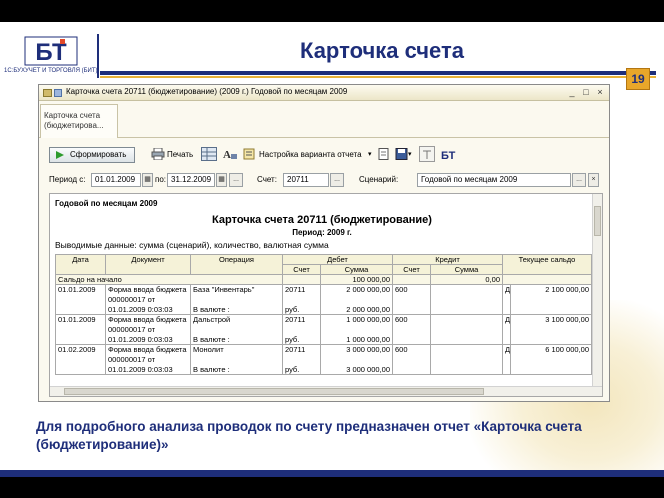 This screenshot has height=498, width=664. Describe the element at coordinates (494, 180) in the screenshot. I see `scenario-field: Годовой по месяцам 2009` at that location.